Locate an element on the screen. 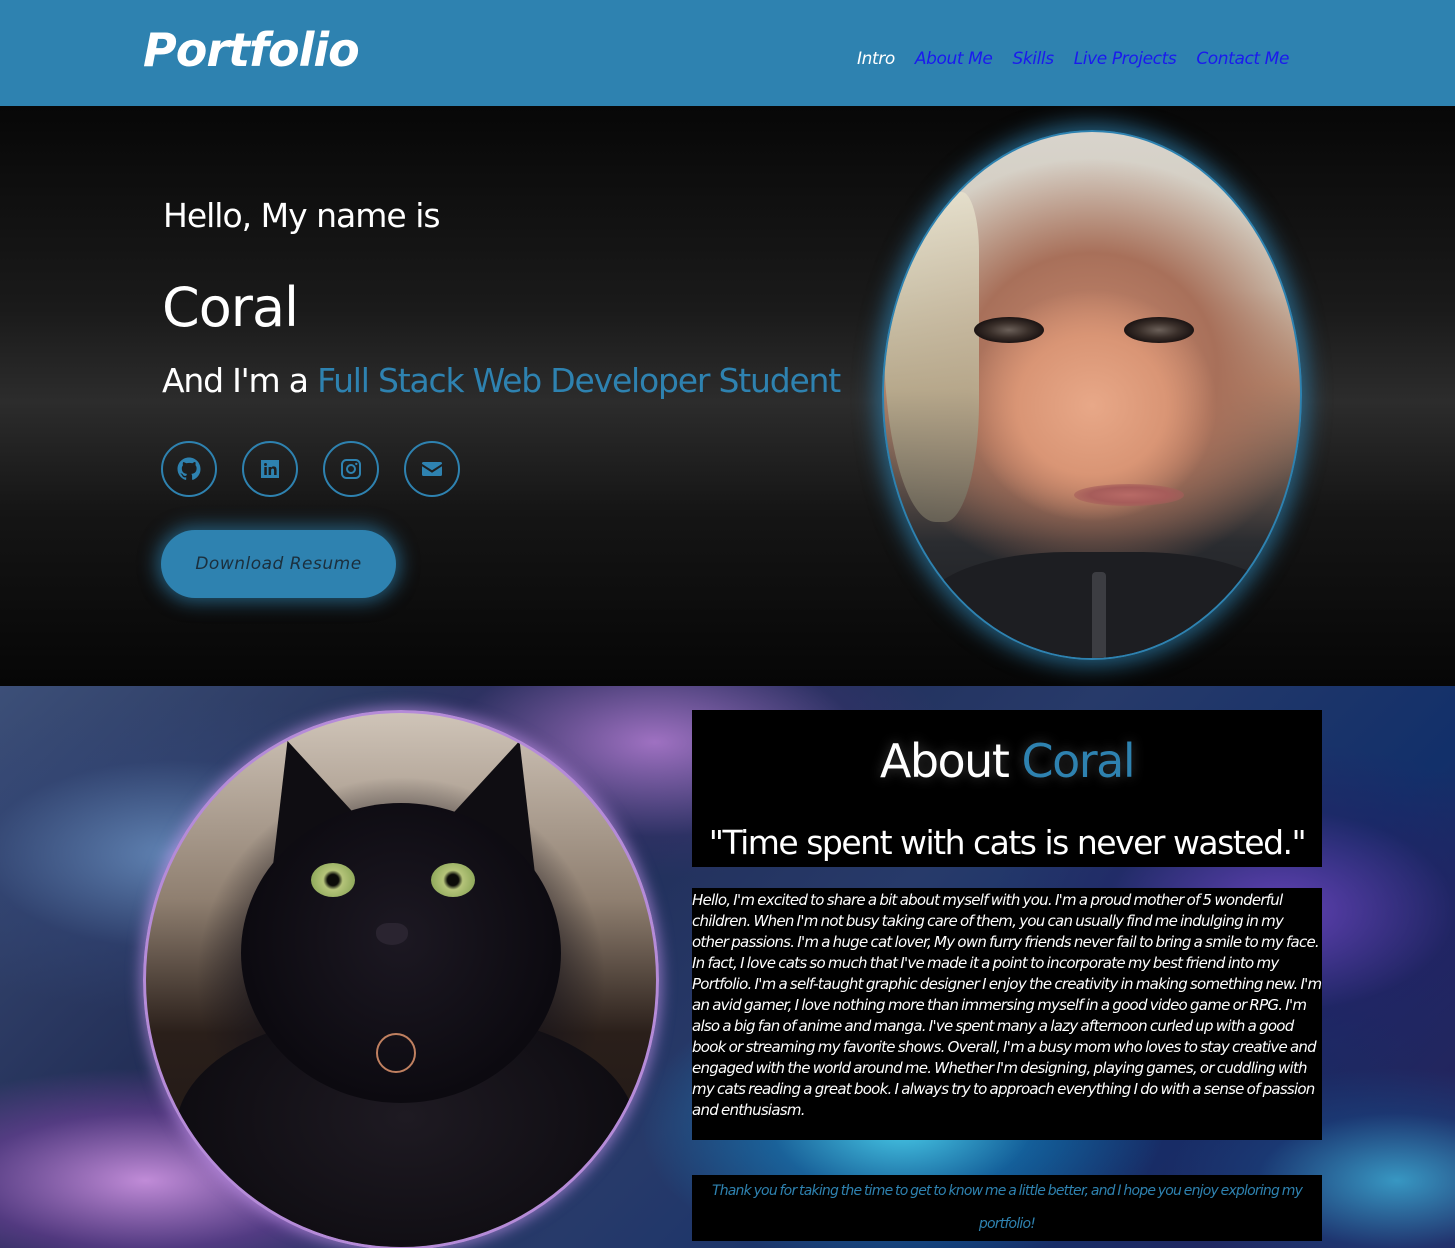 Image resolution: width=1455 pixels, height=1248 pixels. nav-item-contact: Contact Me is located at coordinates (1242, 59).